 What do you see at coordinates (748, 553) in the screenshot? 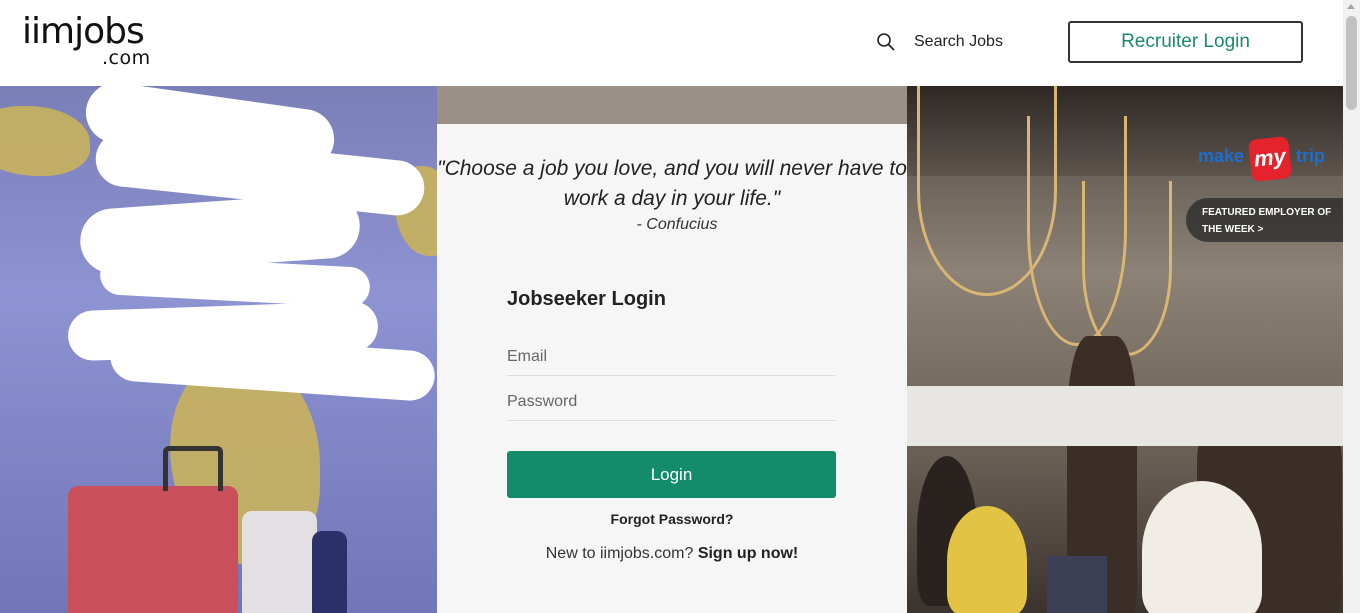
I see `signup-link: Sign up now!` at bounding box center [748, 553].